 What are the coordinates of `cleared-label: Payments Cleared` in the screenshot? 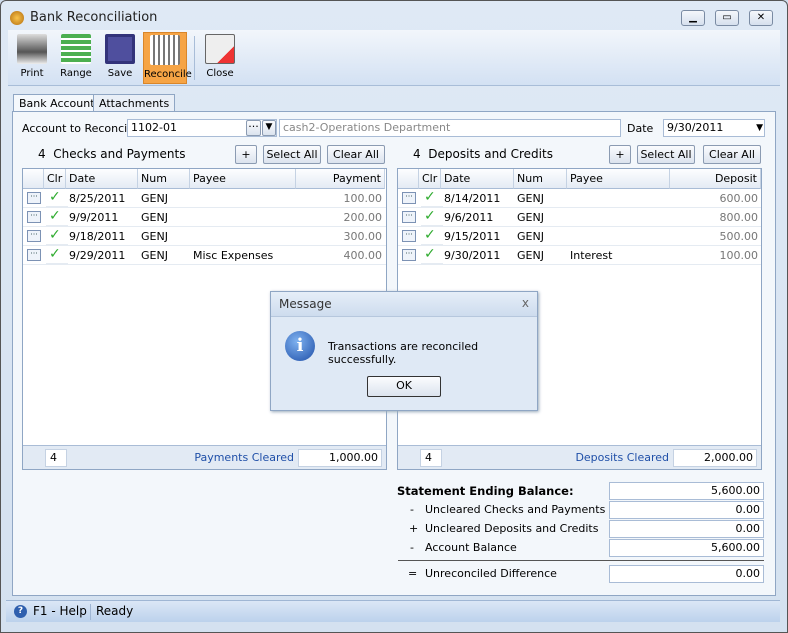 It's located at (244, 457).